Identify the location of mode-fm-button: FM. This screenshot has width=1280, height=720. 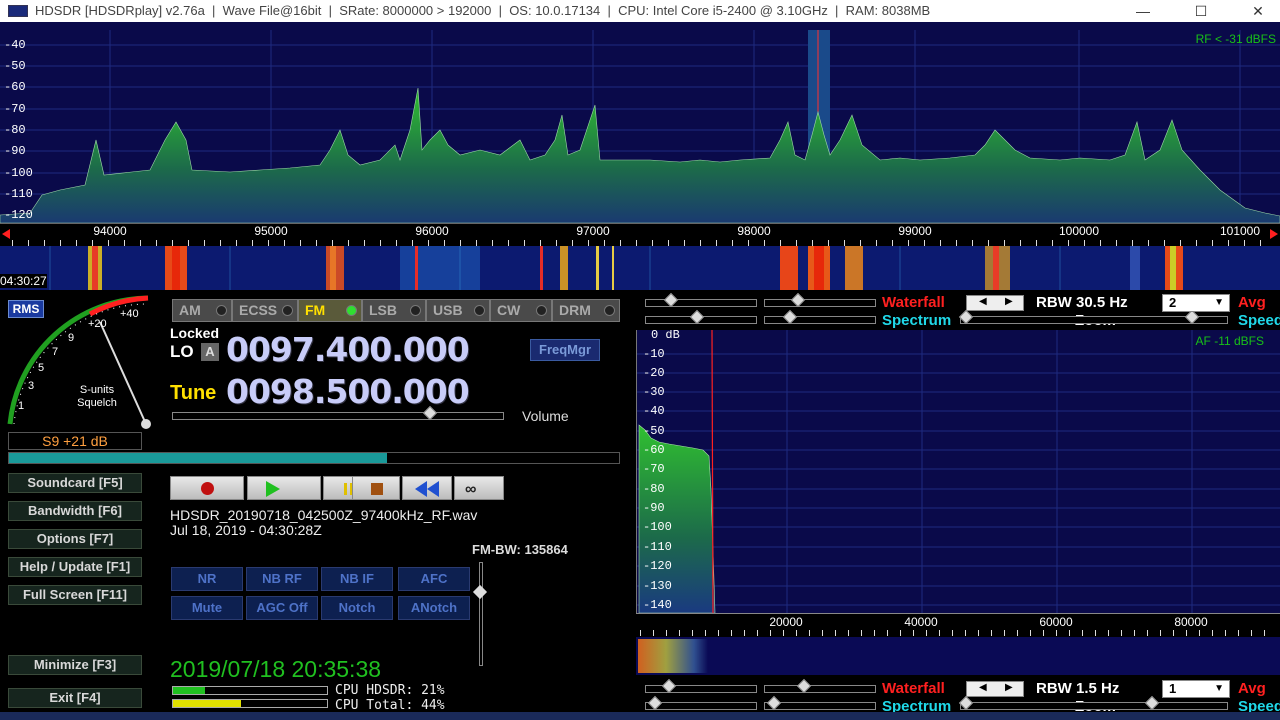
(330, 310).